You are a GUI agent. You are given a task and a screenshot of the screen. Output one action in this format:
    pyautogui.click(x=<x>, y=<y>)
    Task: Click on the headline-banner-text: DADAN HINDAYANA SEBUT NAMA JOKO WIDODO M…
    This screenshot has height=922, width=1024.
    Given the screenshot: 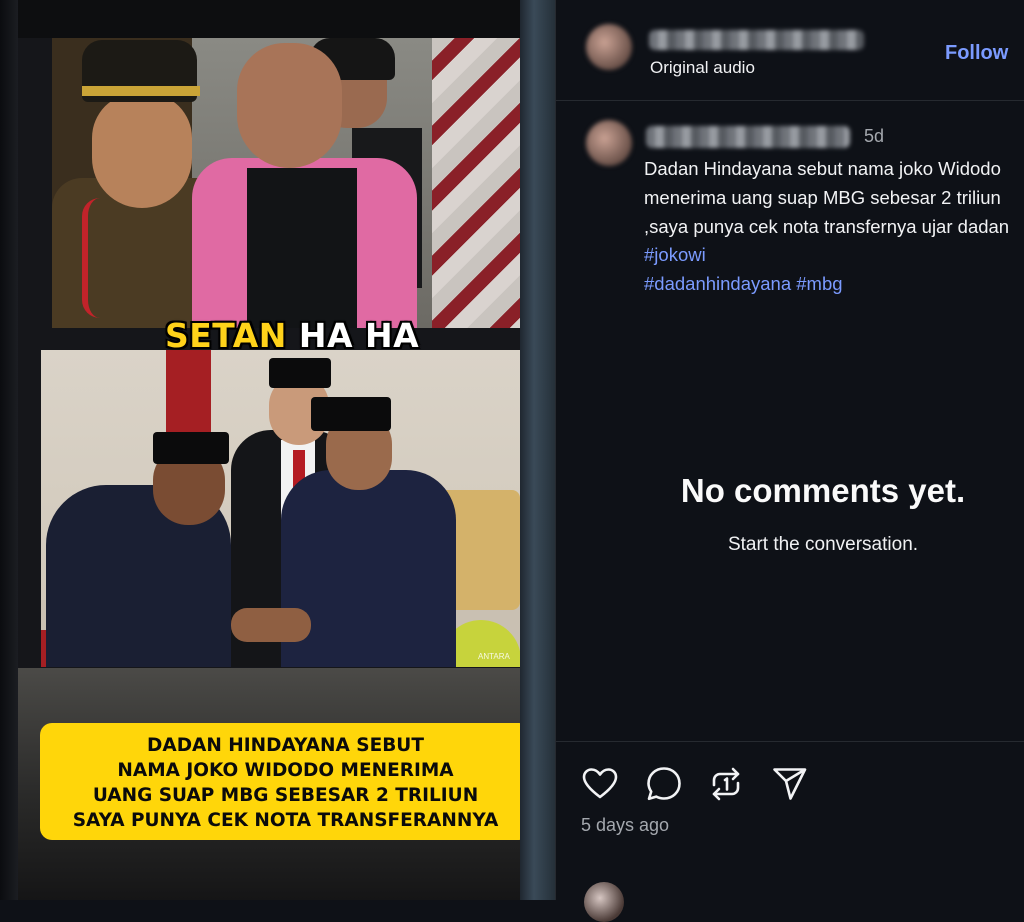 What is the action you would take?
    pyautogui.click(x=285, y=783)
    